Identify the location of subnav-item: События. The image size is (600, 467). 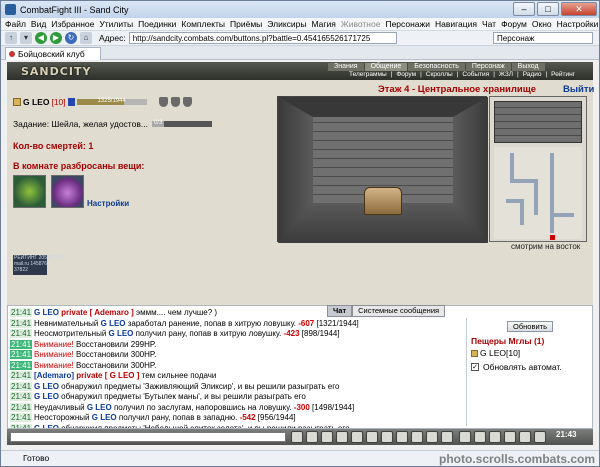
(475, 75).